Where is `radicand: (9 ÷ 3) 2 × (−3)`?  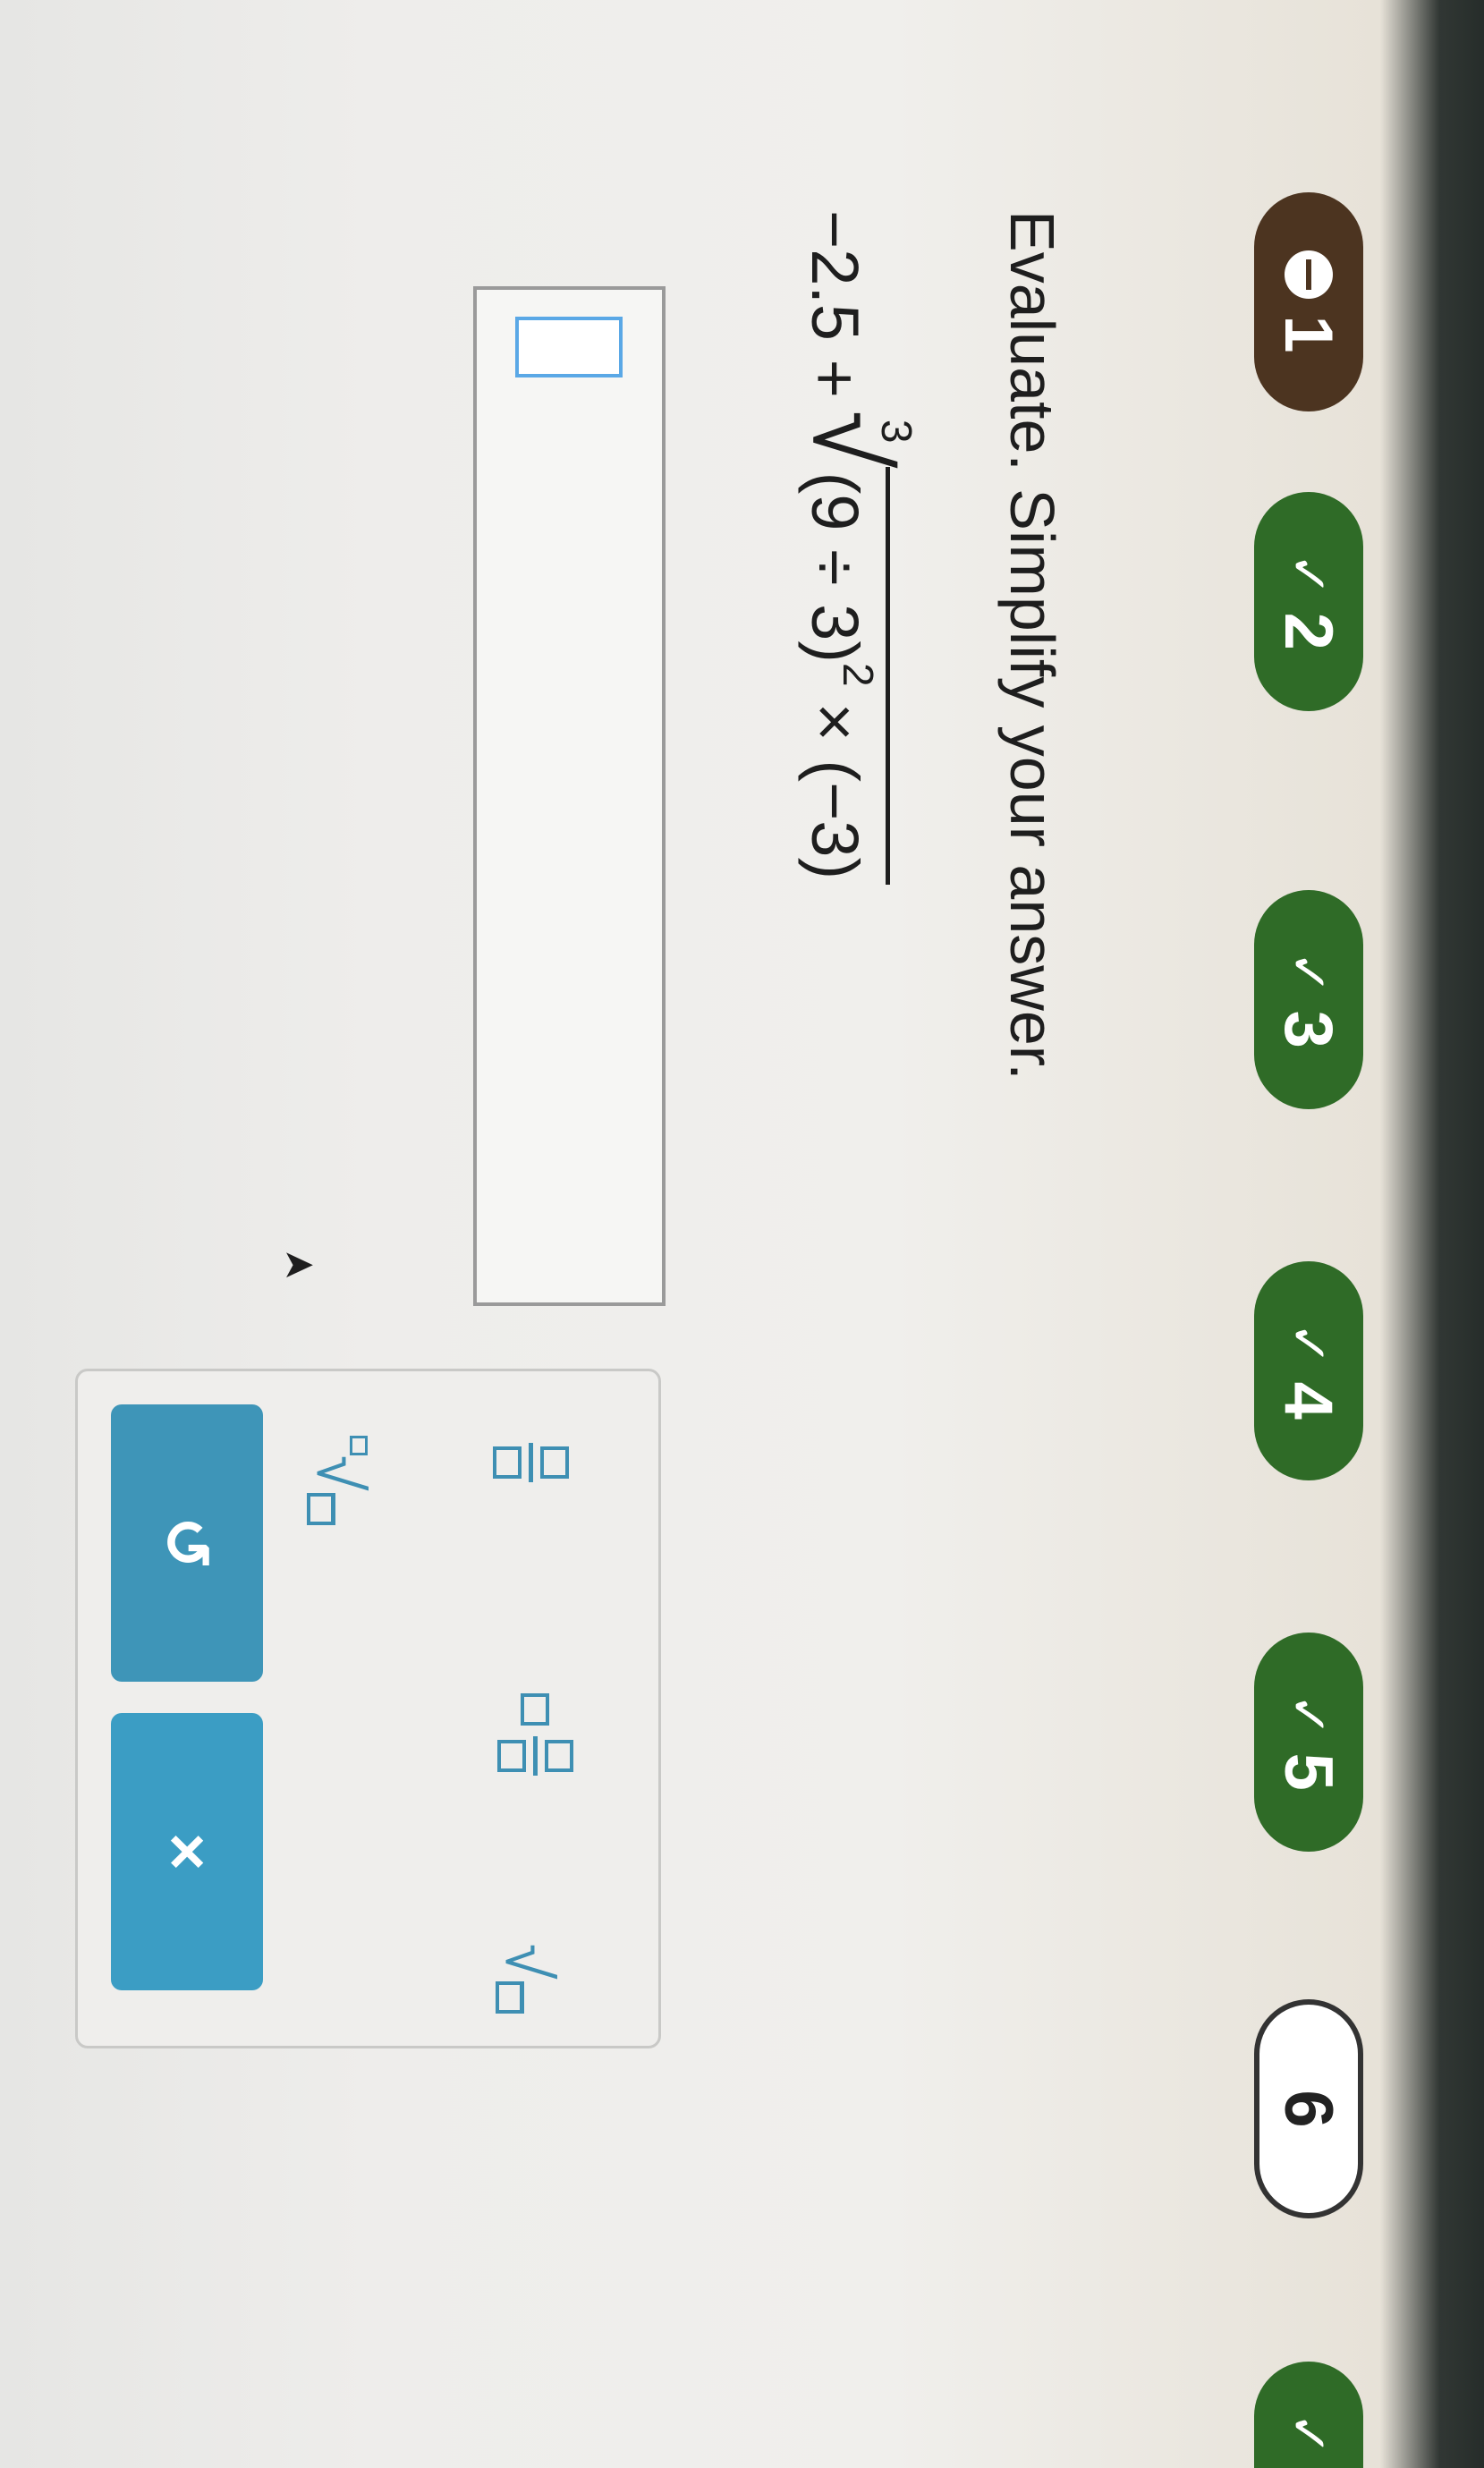
radicand: (9 ÷ 3) 2 × (−3) is located at coordinates (843, 676).